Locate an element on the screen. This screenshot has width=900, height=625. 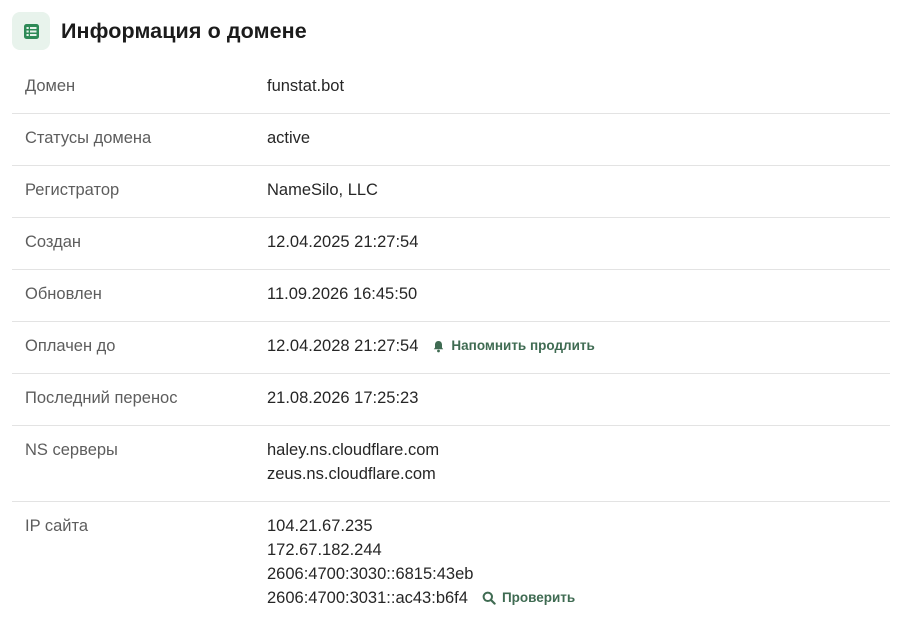
row-label: Домен is located at coordinates (50, 86).